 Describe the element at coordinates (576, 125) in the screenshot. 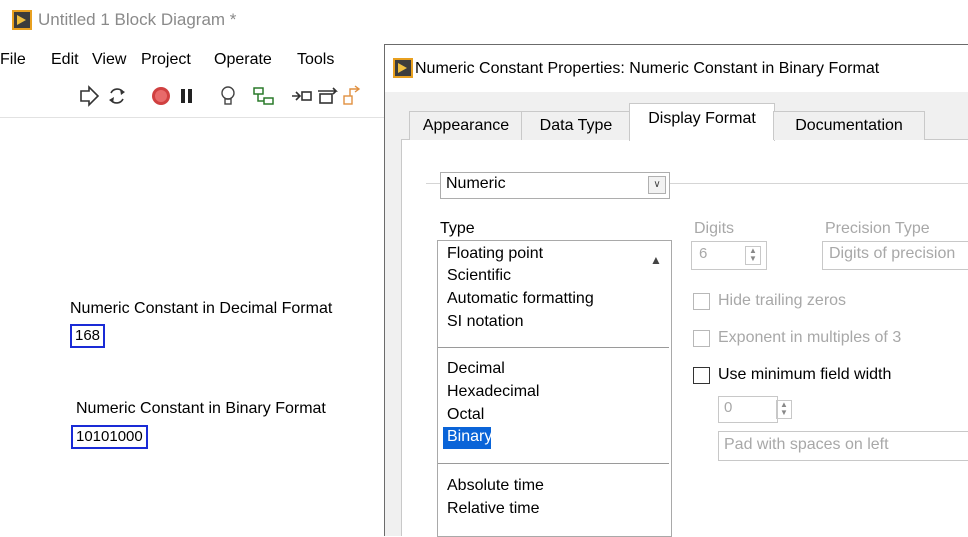

I see `tab-data-type: Data Type` at that location.